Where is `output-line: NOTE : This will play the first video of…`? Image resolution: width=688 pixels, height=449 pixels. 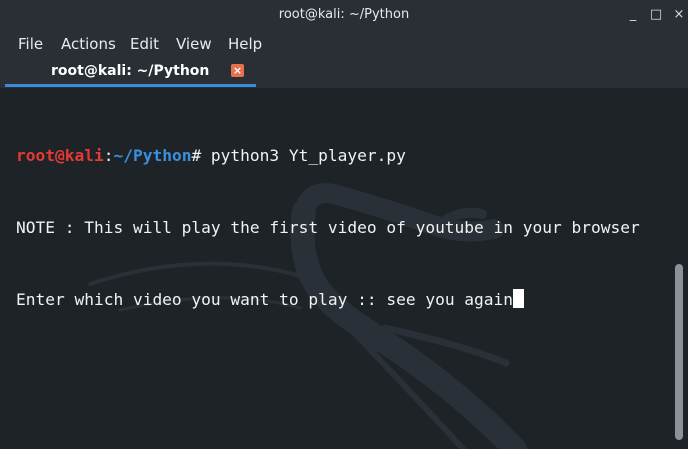
output-line: NOTE : This will play the first video of… is located at coordinates (328, 227).